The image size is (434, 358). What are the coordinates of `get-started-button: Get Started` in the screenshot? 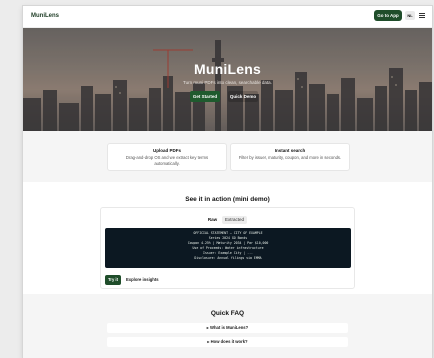 It's located at (205, 96).